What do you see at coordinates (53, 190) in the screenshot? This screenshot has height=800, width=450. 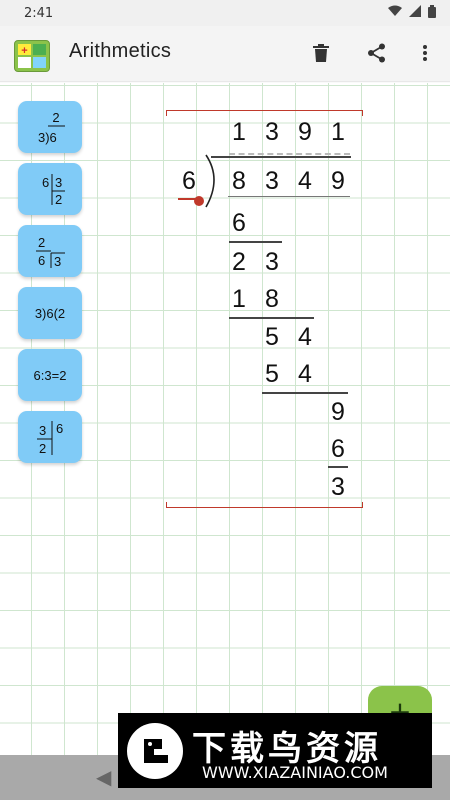 I see `division-notation-icon: 6 3 2` at bounding box center [53, 190].